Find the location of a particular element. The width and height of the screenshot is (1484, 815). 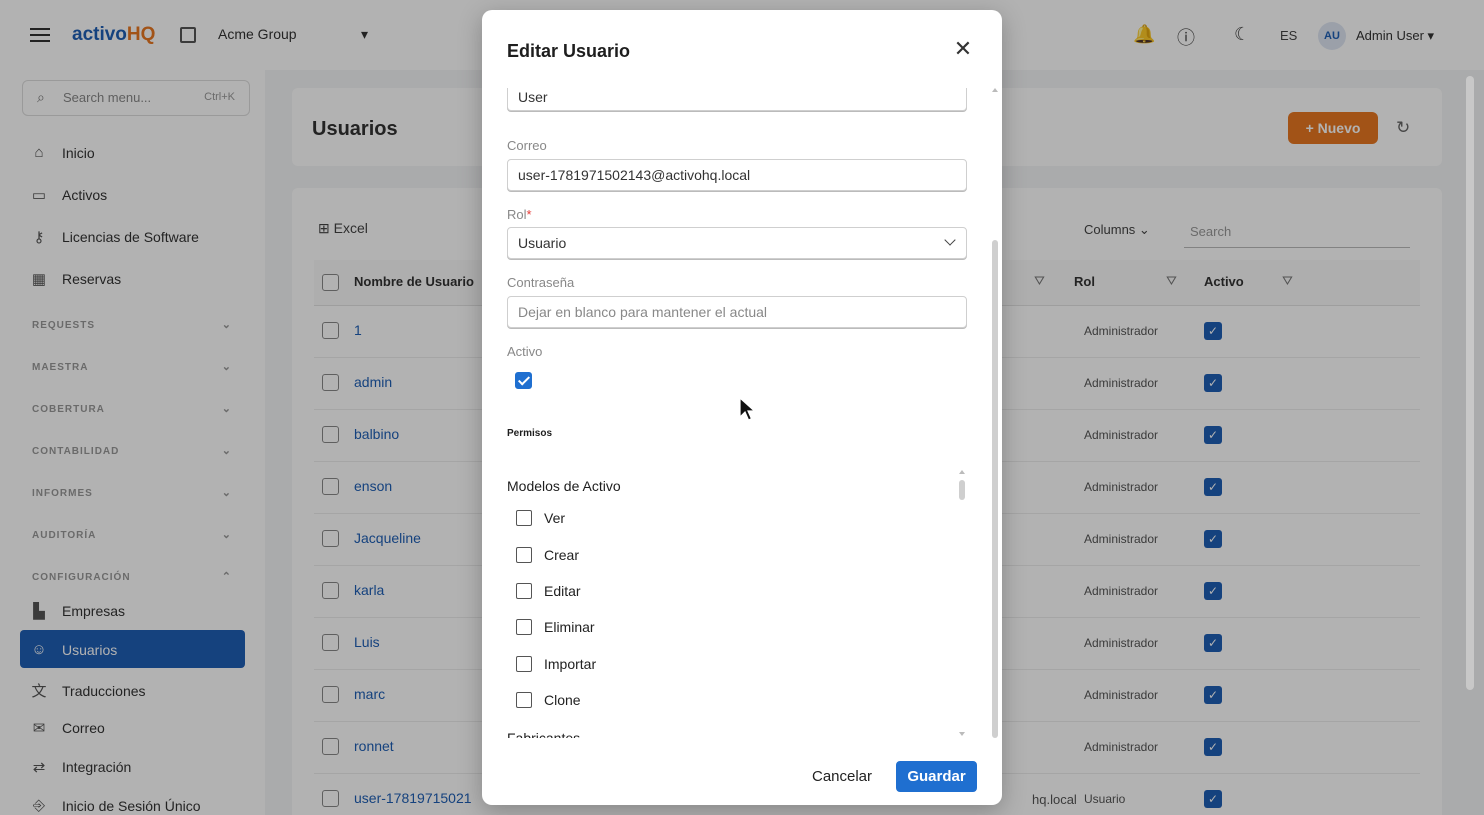

name-field: User is located at coordinates (737, 99).